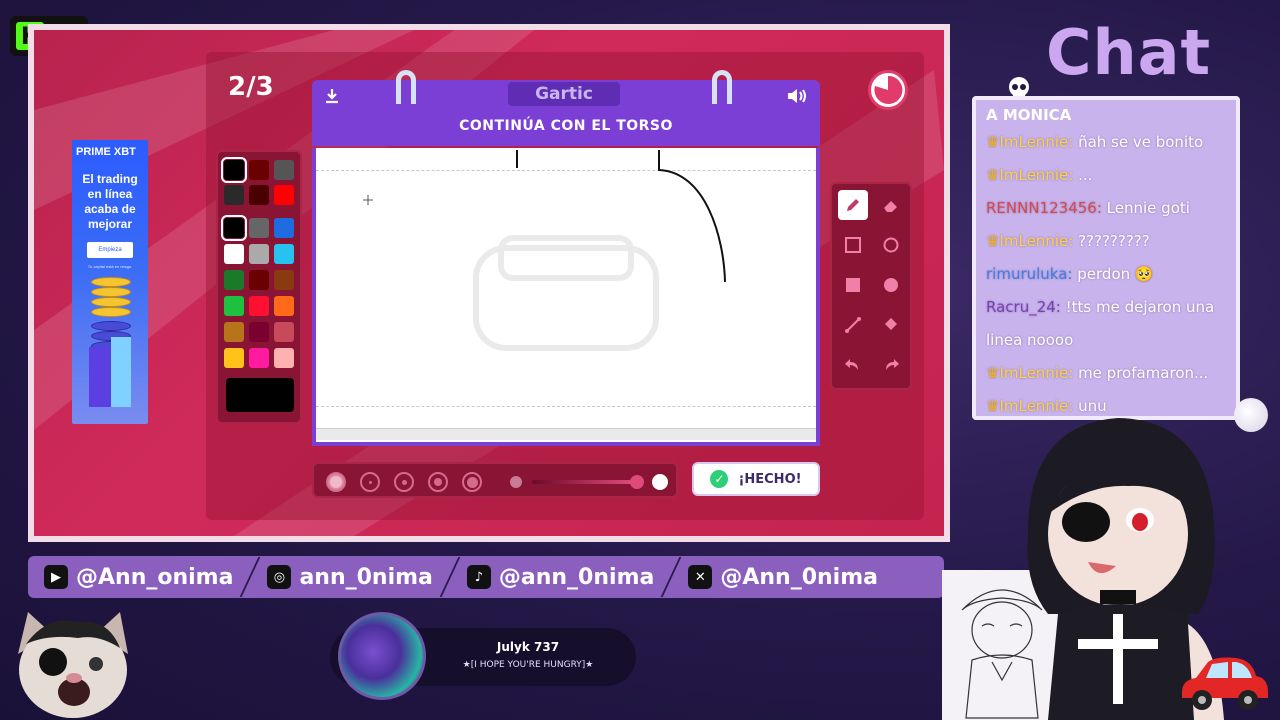  I want to click on eraser-icon, so click(891, 205).